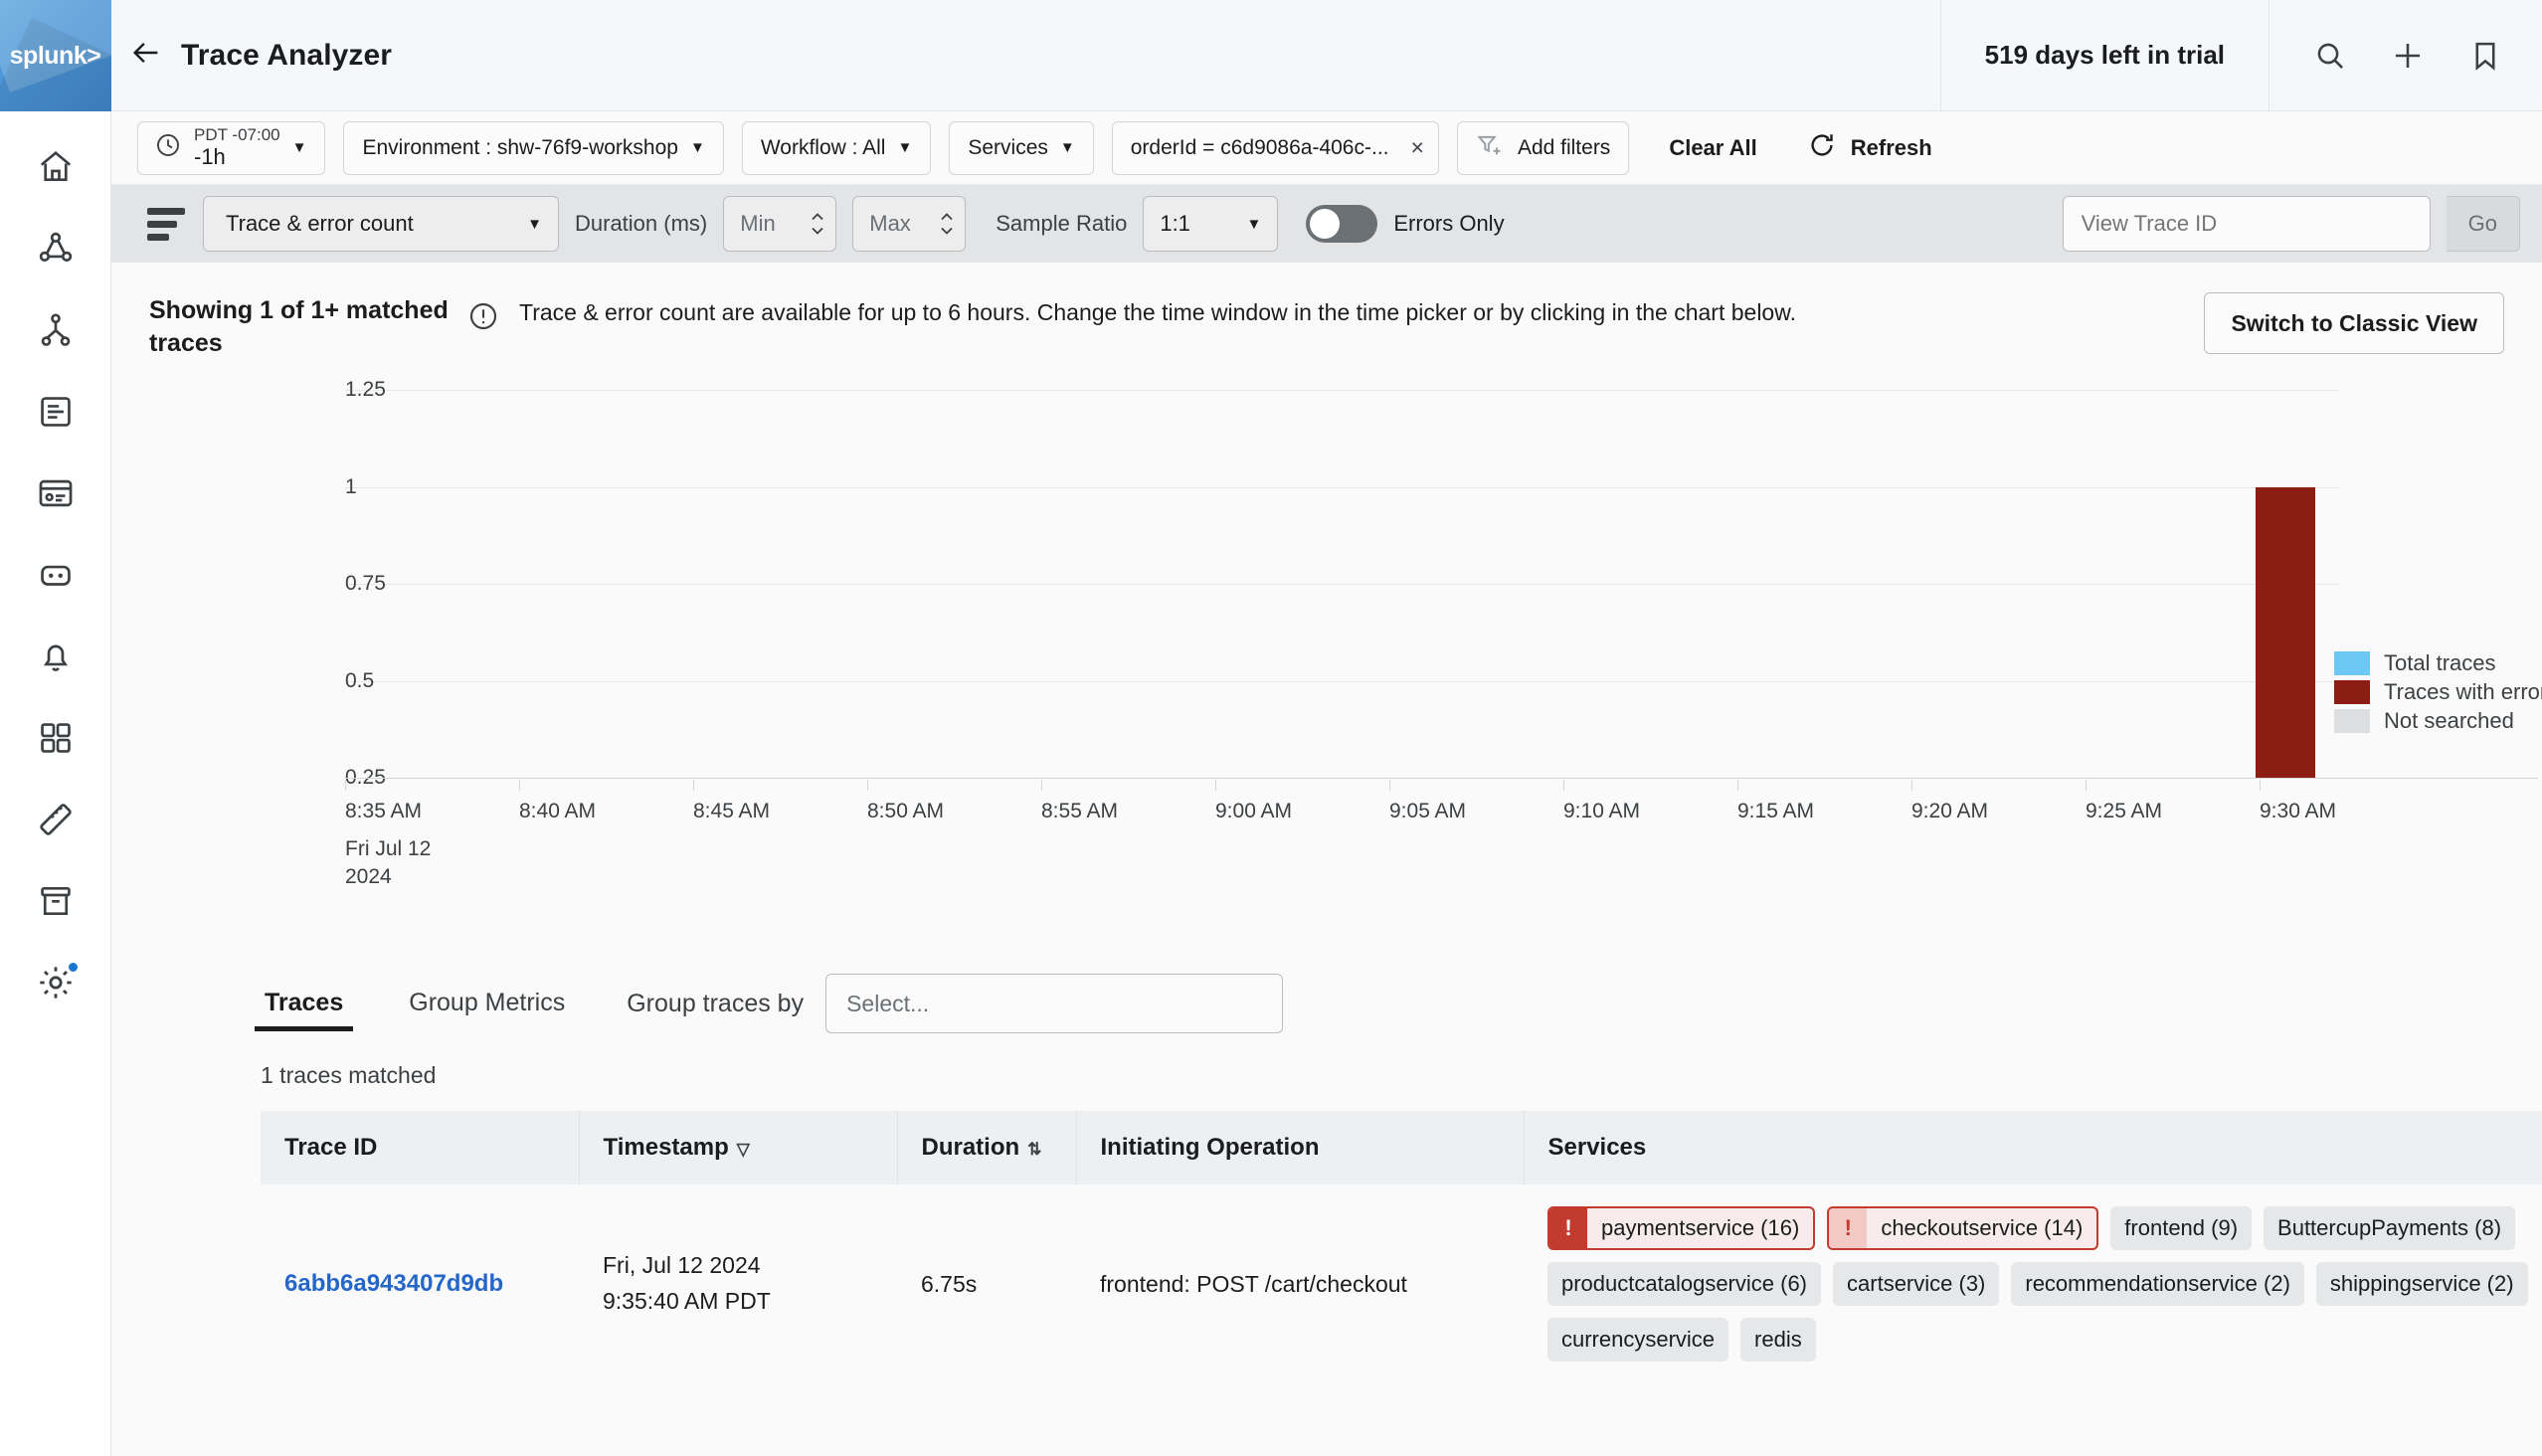 The height and width of the screenshot is (1456, 2542). Describe the element at coordinates (168, 148) in the screenshot. I see `clock-icon` at that location.